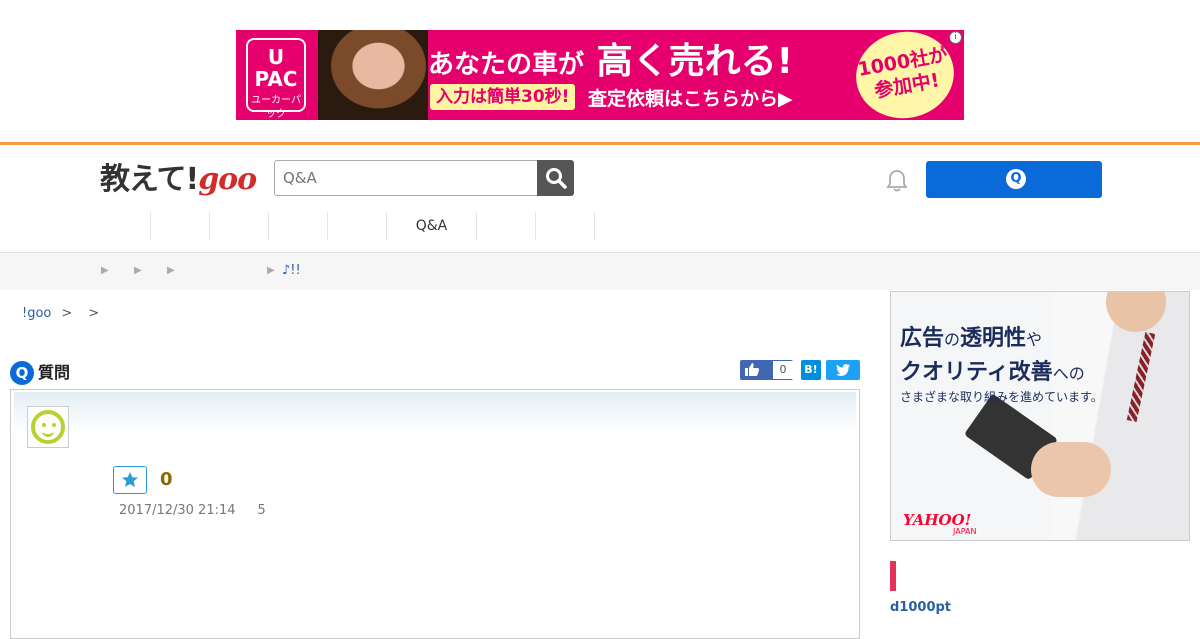 The width and height of the screenshot is (1200, 639). Describe the element at coordinates (291, 271) in the screenshot. I see `subcategory-link: ♪!!` at that location.